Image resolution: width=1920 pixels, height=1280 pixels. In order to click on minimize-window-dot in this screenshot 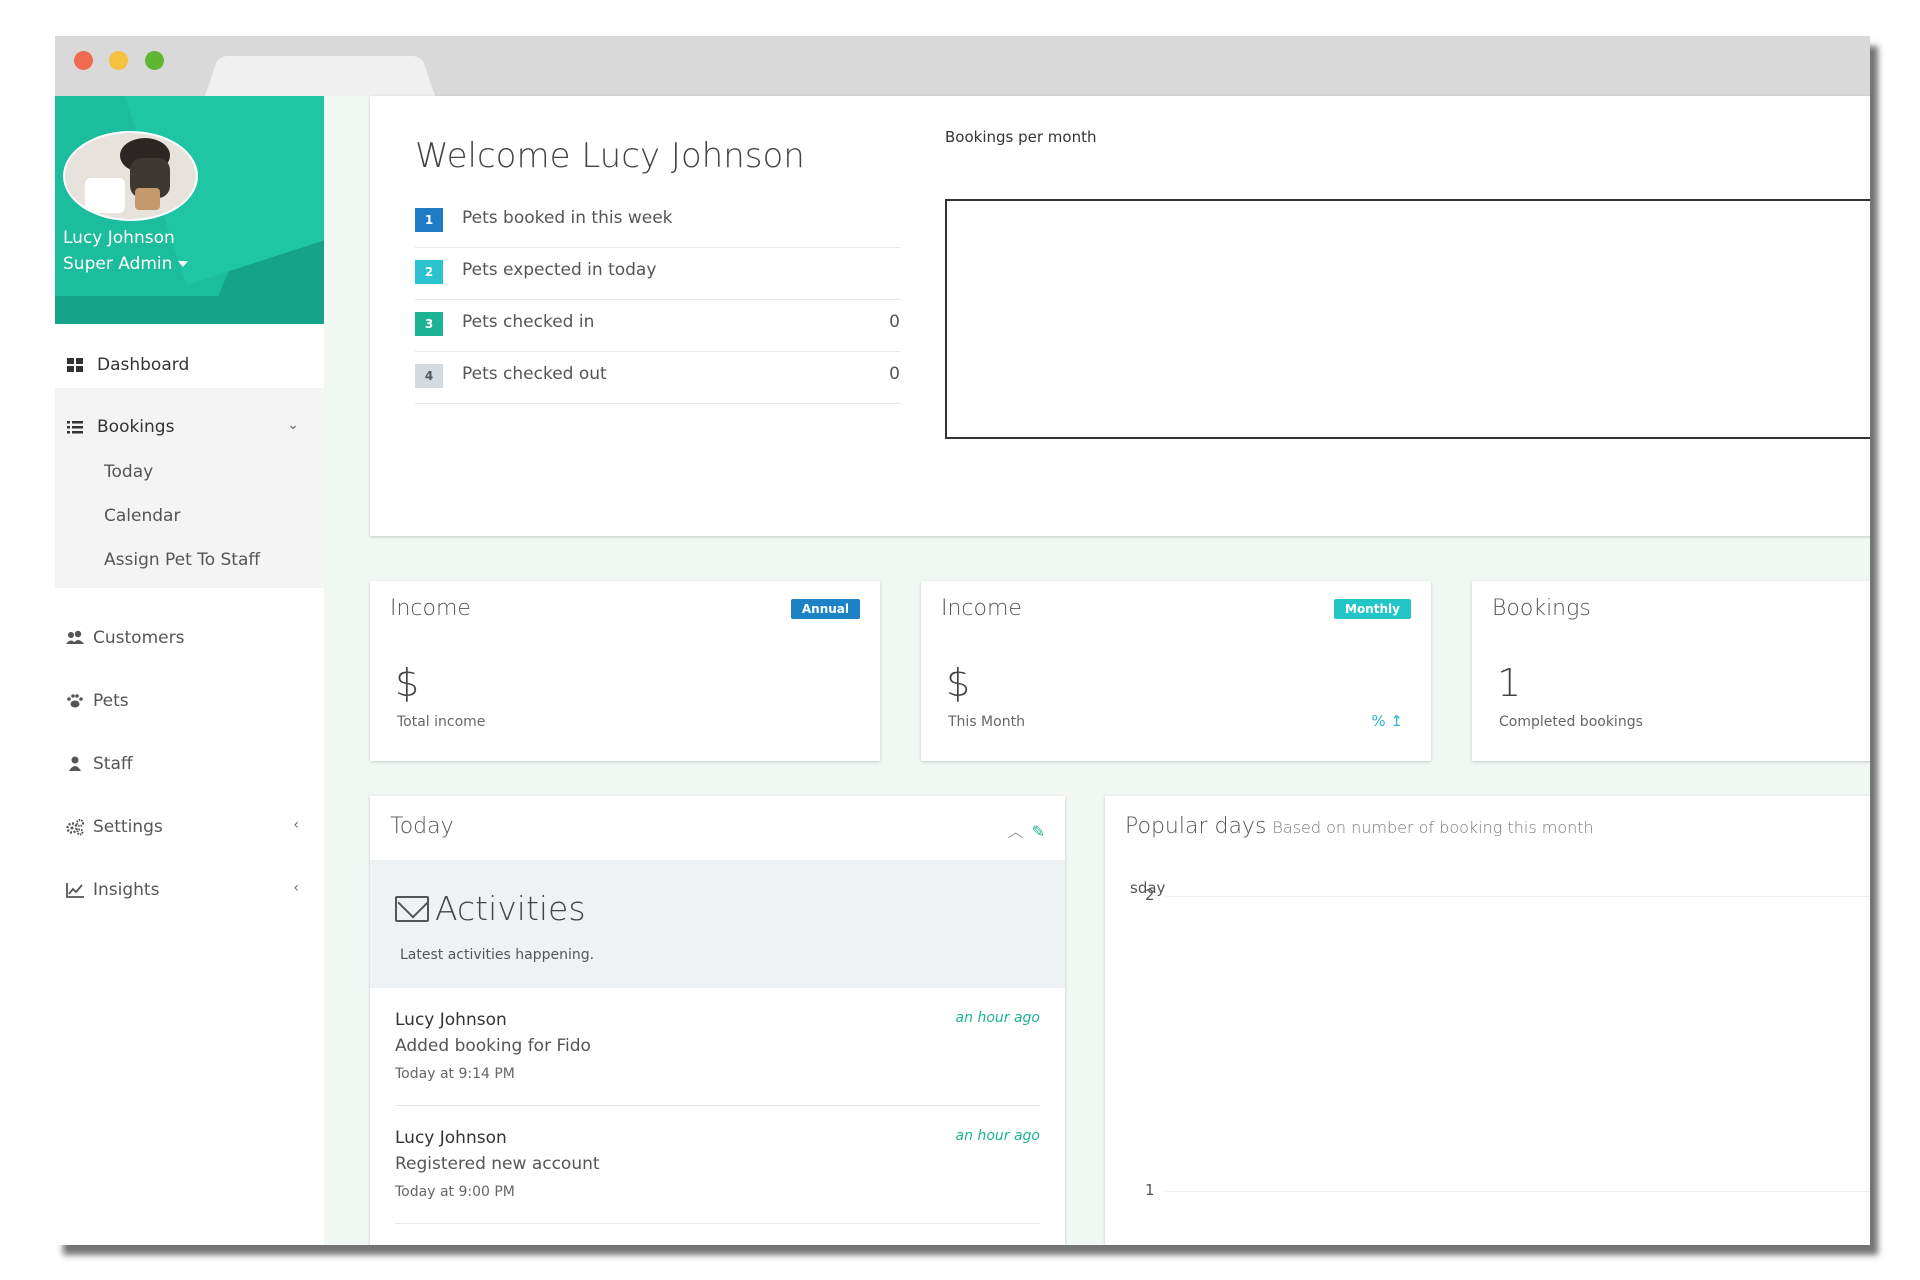, I will do `click(118, 60)`.